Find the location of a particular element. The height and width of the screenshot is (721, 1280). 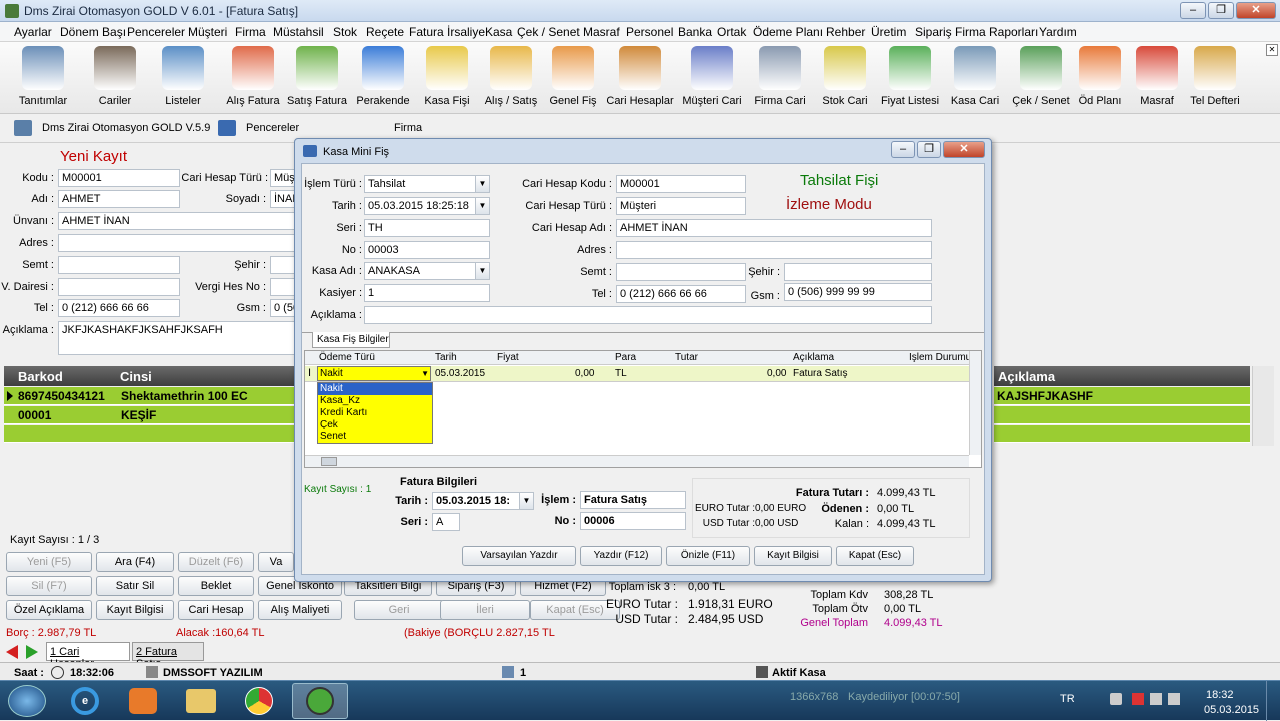

maximize-button: ❐ is located at coordinates (1221, 10).